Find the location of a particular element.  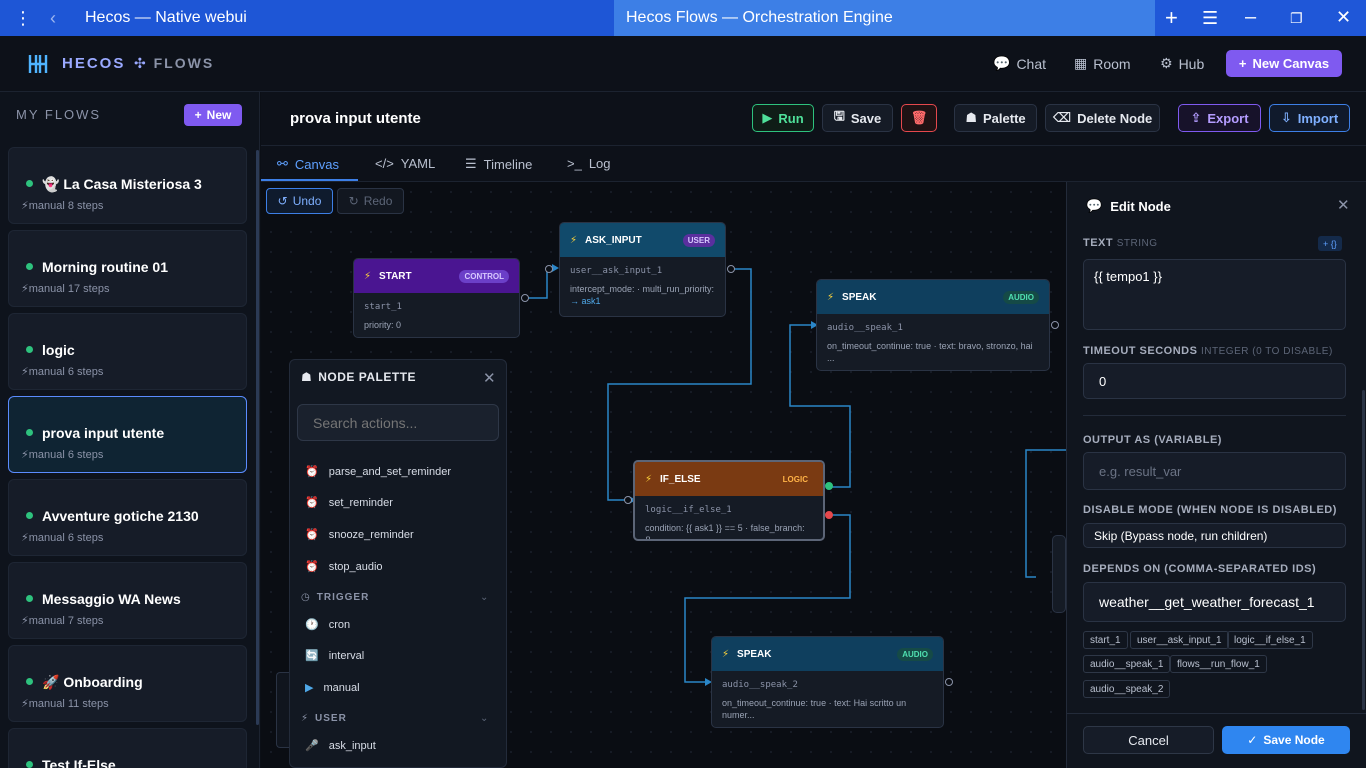

export-icon: ⇪ is located at coordinates (1196, 117).